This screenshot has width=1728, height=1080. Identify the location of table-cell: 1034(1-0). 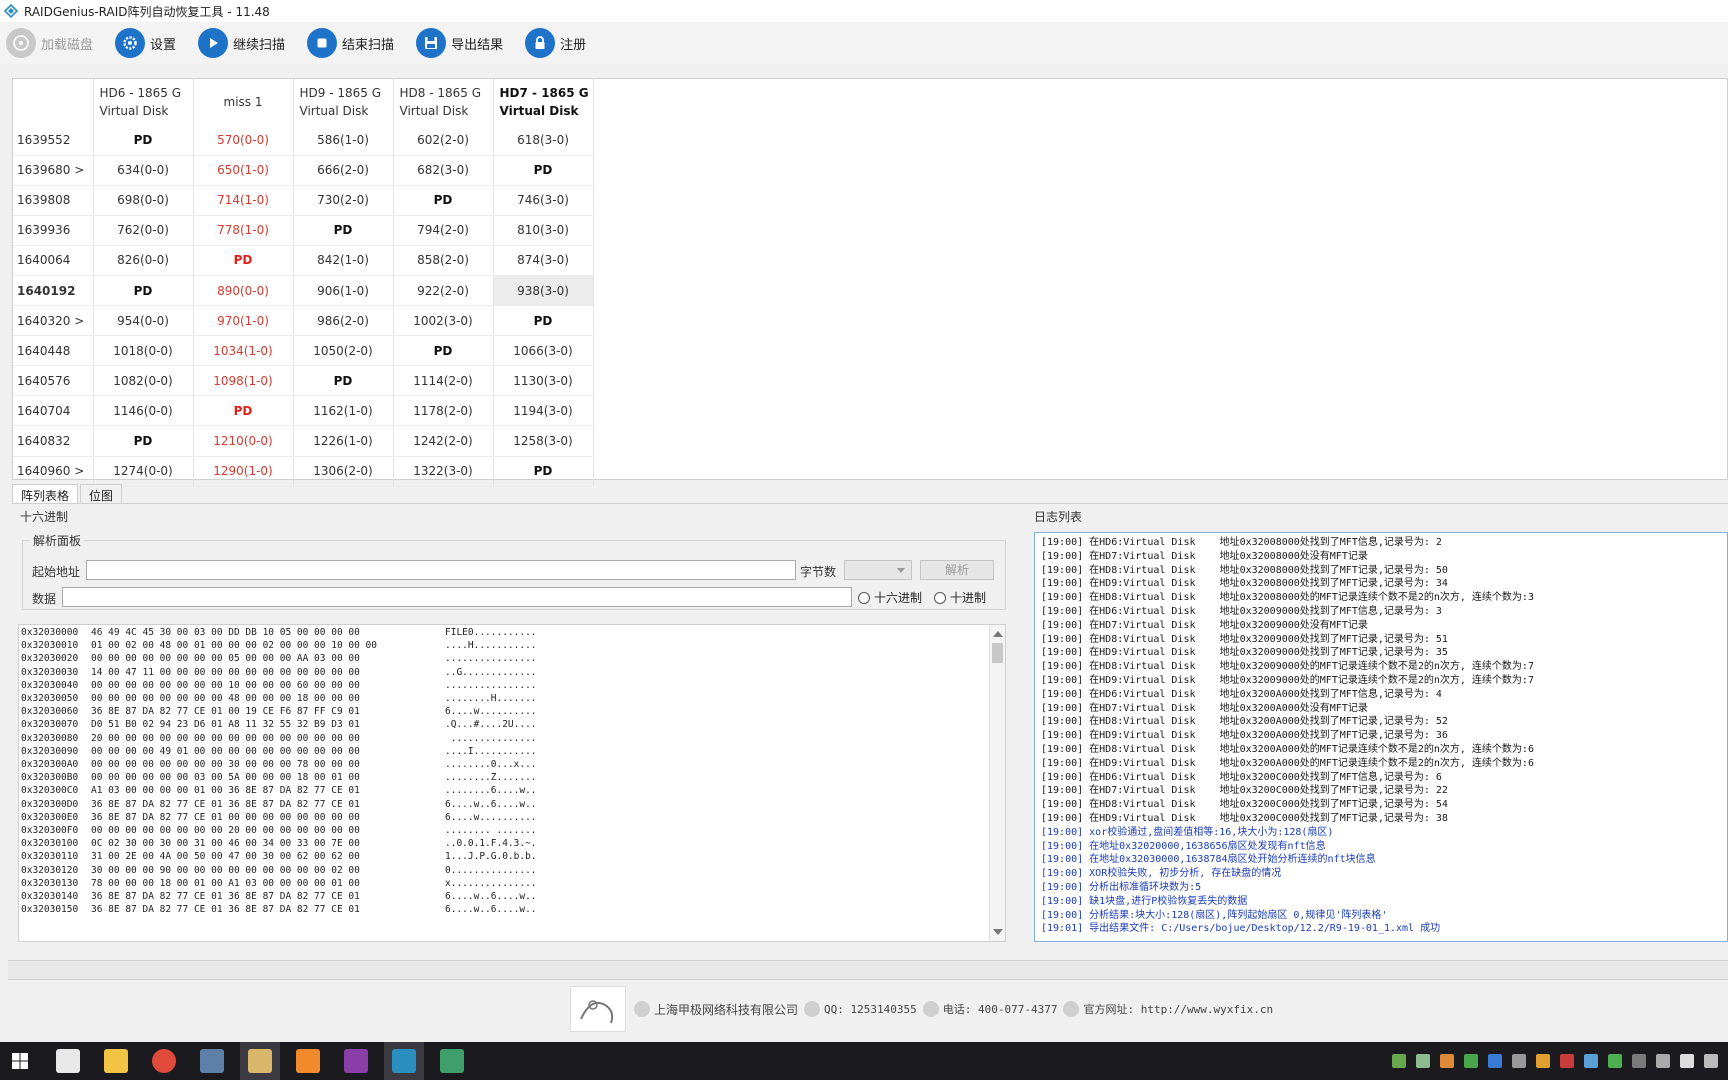
(243, 351).